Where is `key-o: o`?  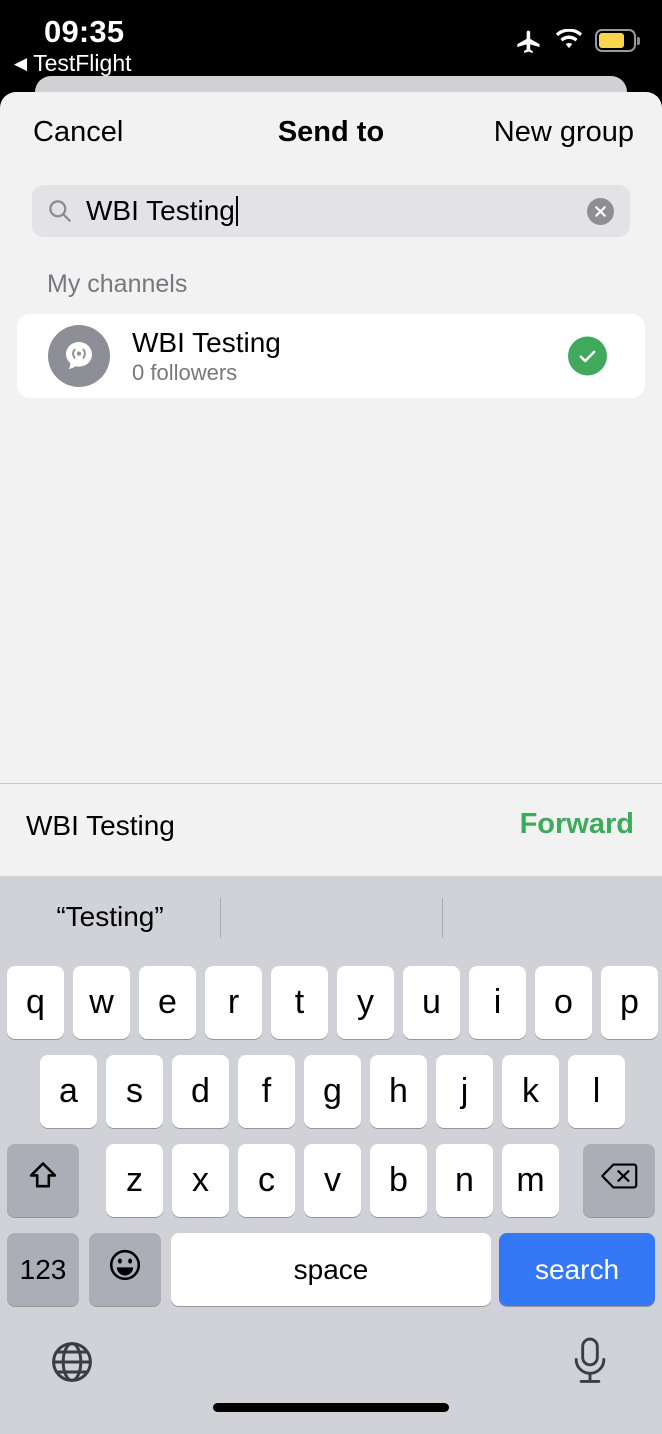
key-o: o is located at coordinates (563, 1002).